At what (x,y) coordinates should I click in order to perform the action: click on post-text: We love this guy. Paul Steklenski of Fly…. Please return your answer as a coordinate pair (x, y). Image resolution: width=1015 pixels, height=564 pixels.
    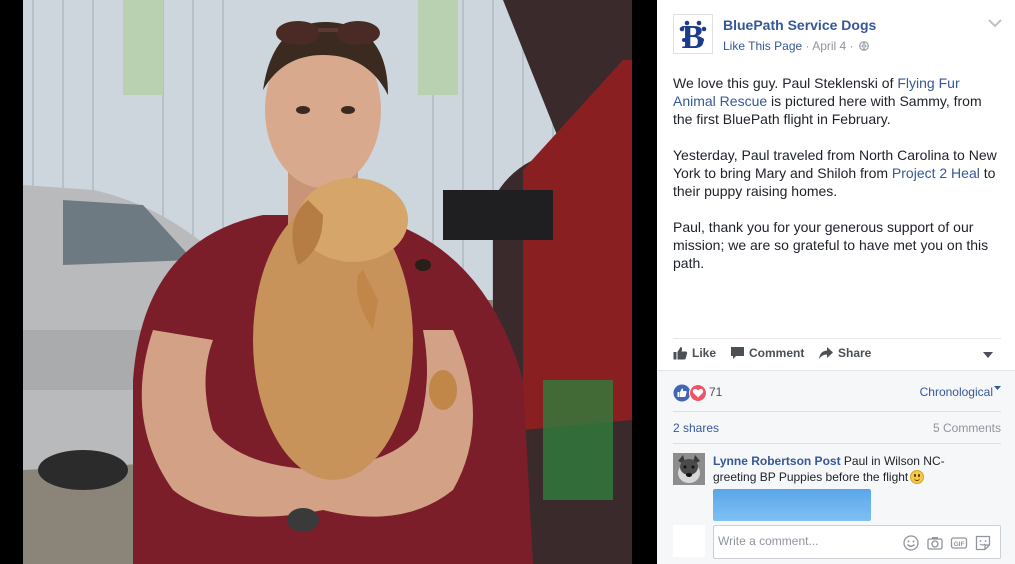
    Looking at the image, I should click on (836, 182).